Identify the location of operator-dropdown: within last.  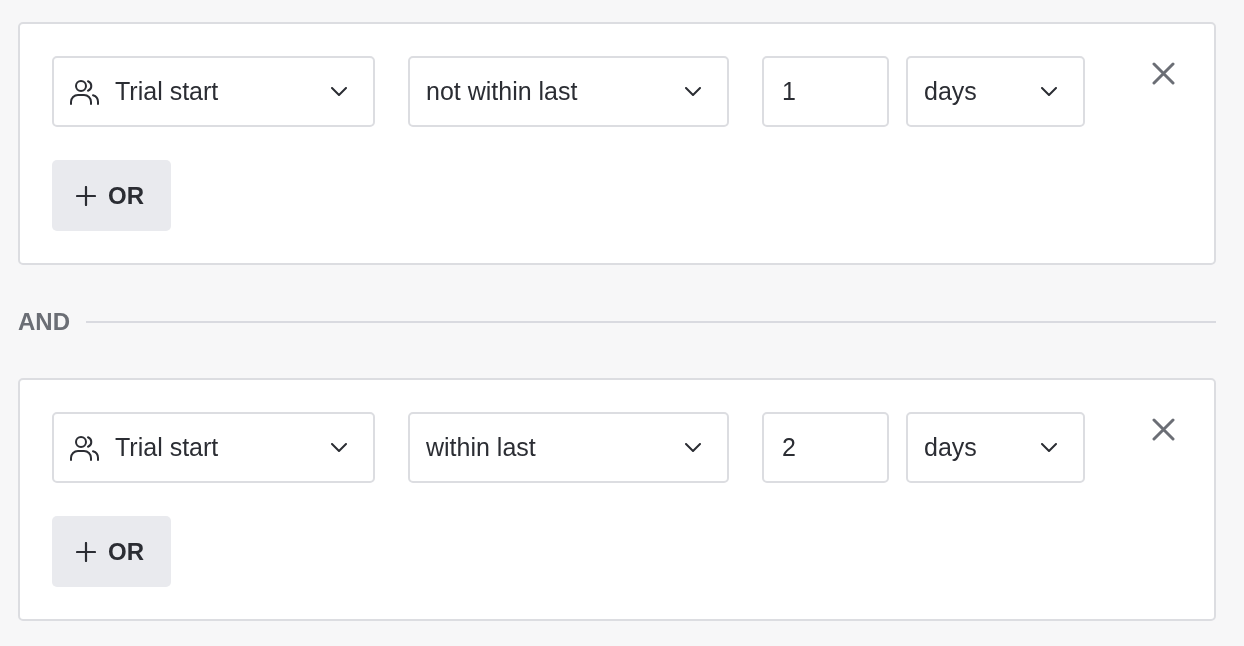
(568, 447).